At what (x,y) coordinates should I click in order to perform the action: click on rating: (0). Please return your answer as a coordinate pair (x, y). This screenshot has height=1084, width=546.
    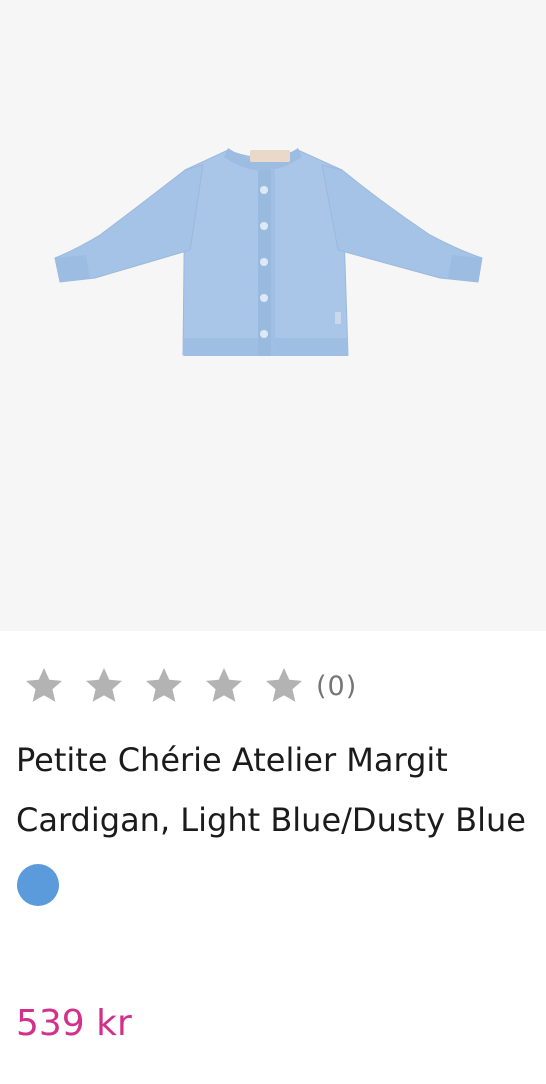
    Looking at the image, I should click on (189, 686).